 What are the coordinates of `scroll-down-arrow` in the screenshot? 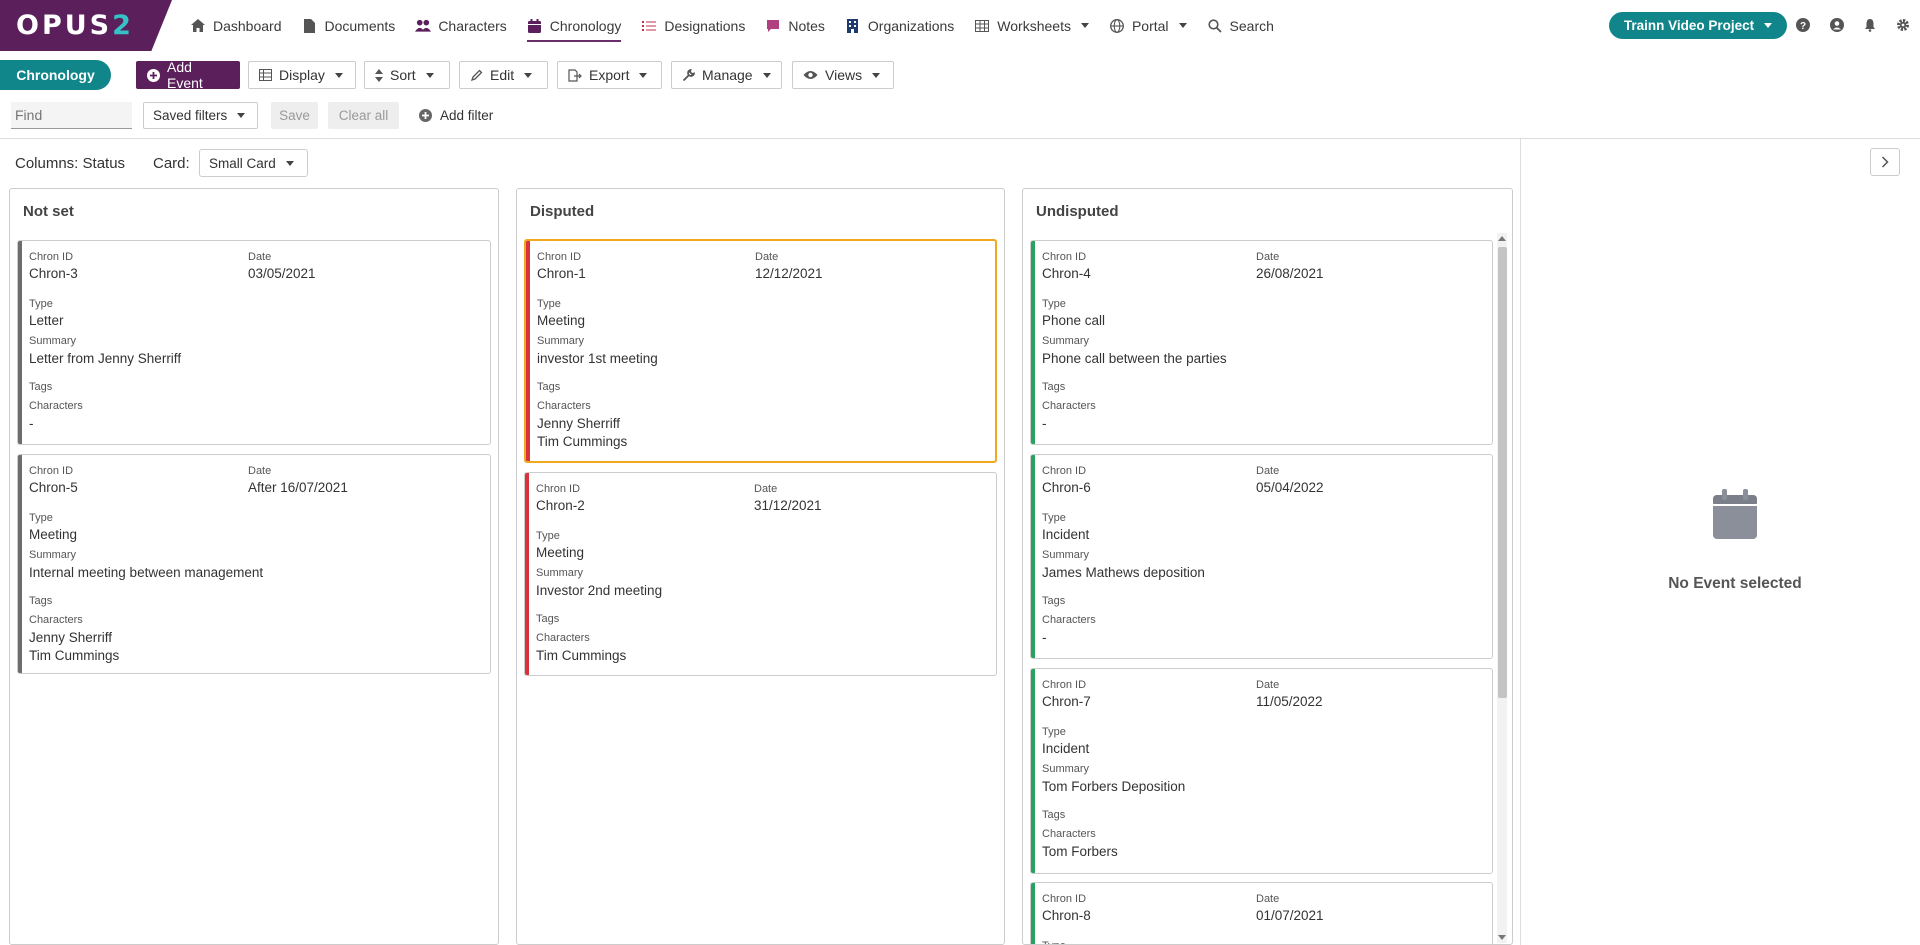 It's located at (1502, 937).